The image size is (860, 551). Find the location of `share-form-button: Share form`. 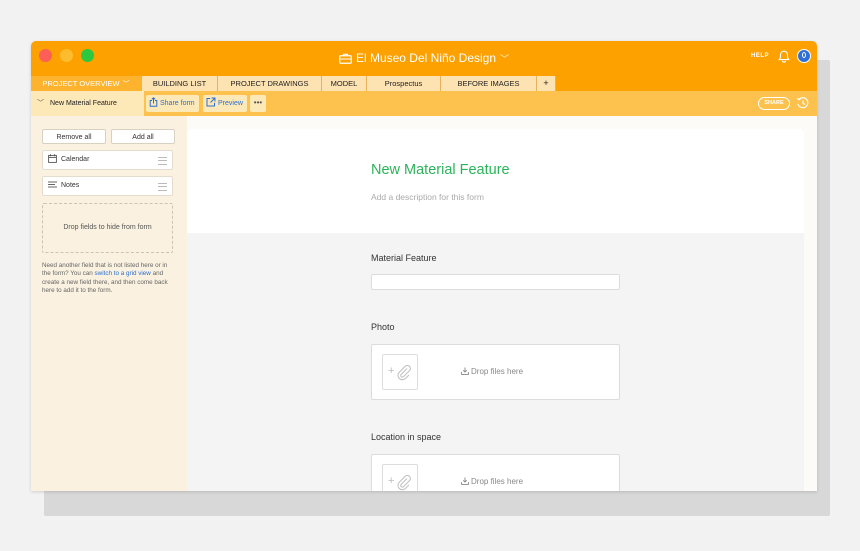

share-form-button: Share form is located at coordinates (172, 103).